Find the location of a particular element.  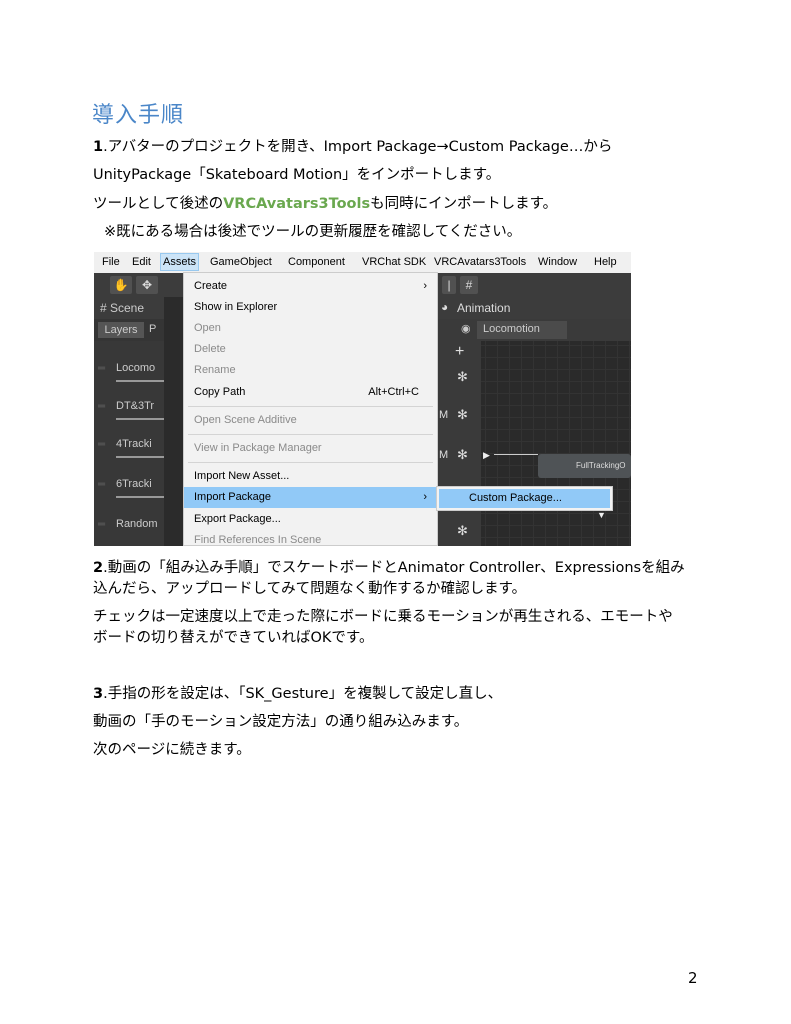

menu-item-copy-path: Copy Path Alt+Ctrl+C is located at coordinates (310, 392).